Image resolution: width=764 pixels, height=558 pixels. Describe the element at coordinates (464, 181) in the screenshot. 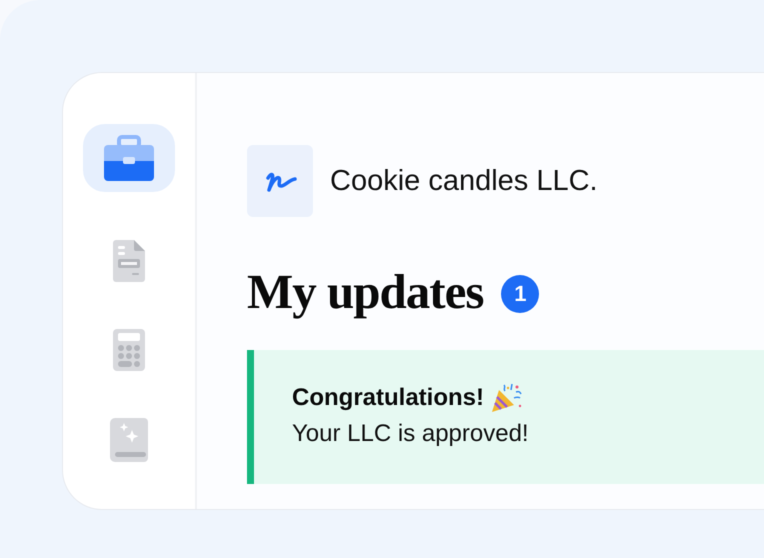

I see `company-name: Cookie candles LLC.` at that location.